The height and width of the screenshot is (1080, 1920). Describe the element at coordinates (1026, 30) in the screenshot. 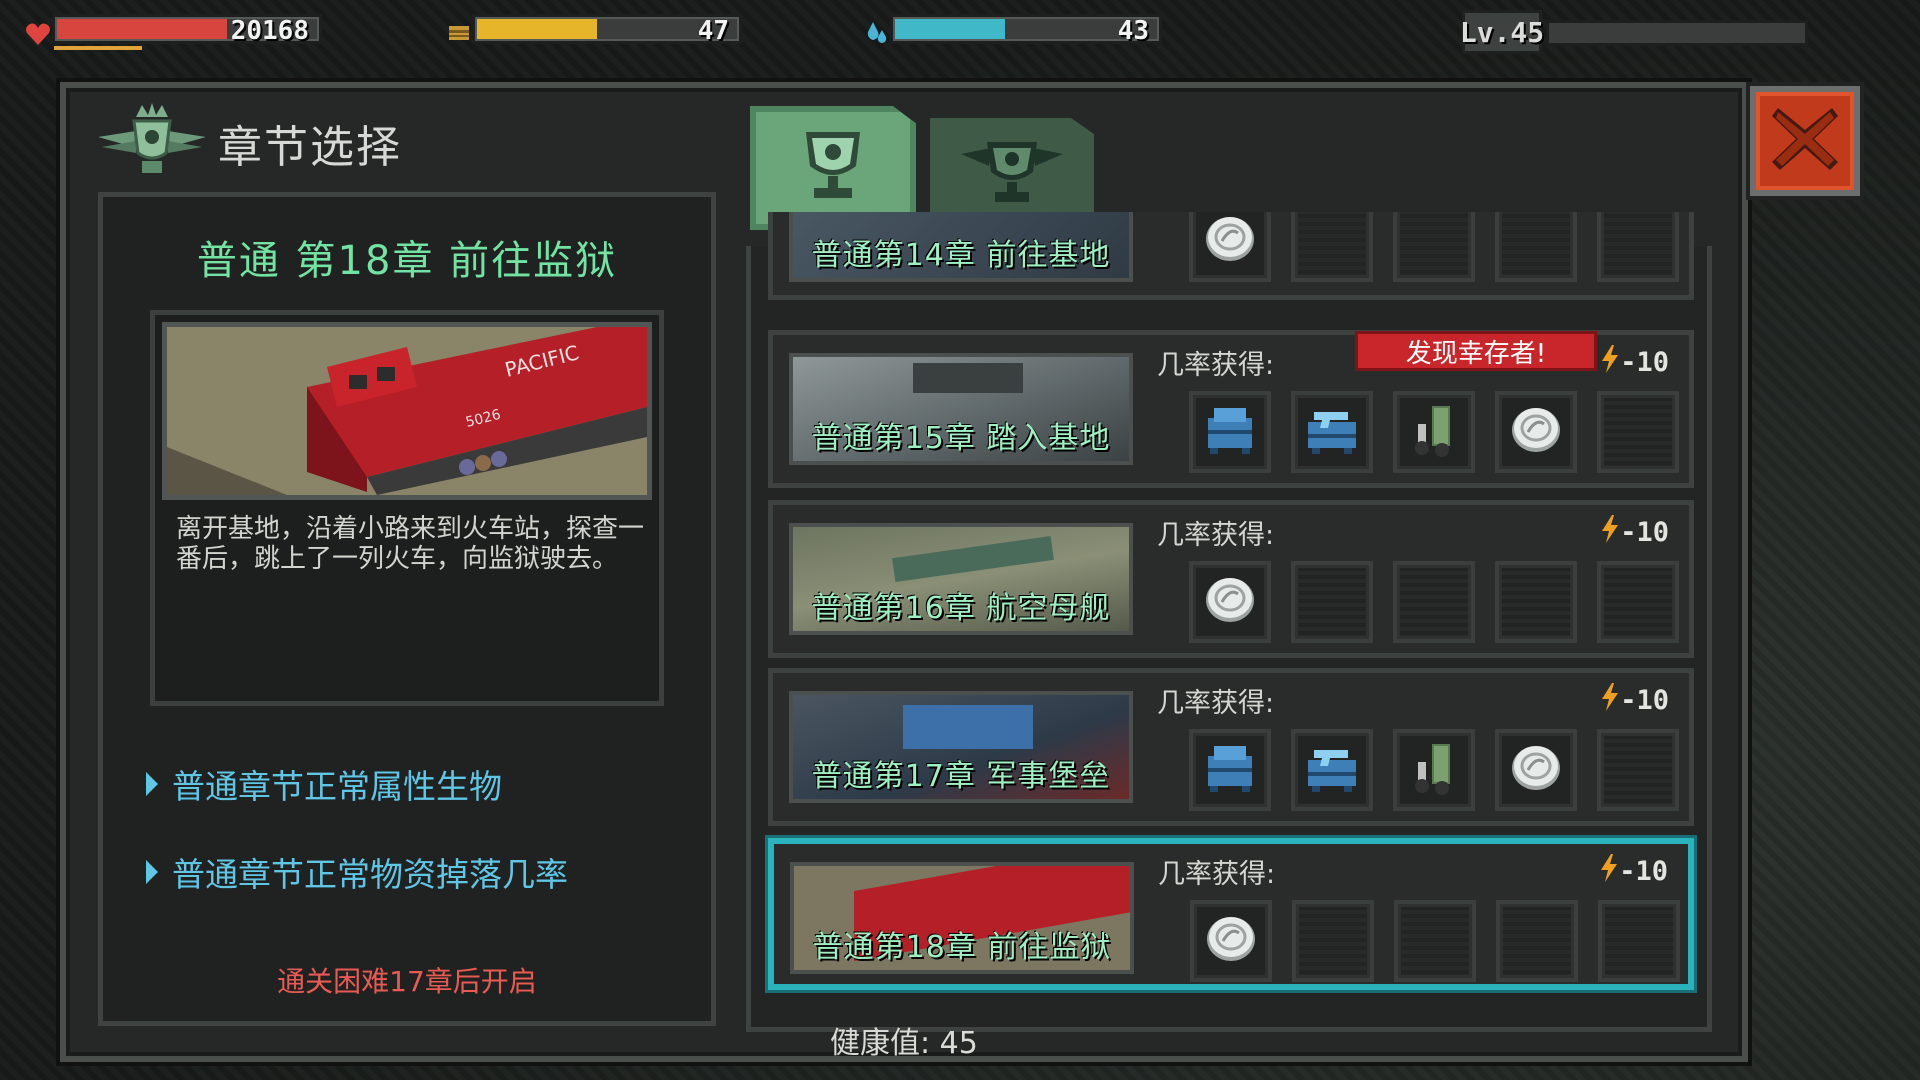

I see `water-bar: 43` at that location.